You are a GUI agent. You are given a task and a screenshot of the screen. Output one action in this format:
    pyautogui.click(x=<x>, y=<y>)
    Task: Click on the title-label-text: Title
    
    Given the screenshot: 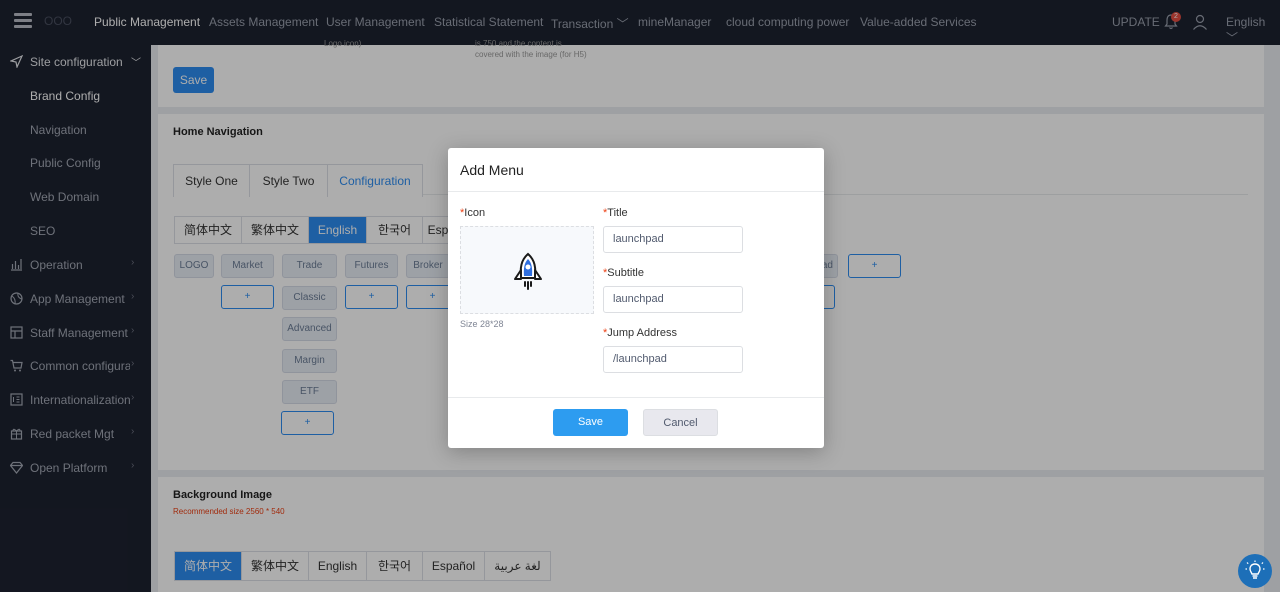 What is the action you would take?
    pyautogui.click(x=617, y=213)
    